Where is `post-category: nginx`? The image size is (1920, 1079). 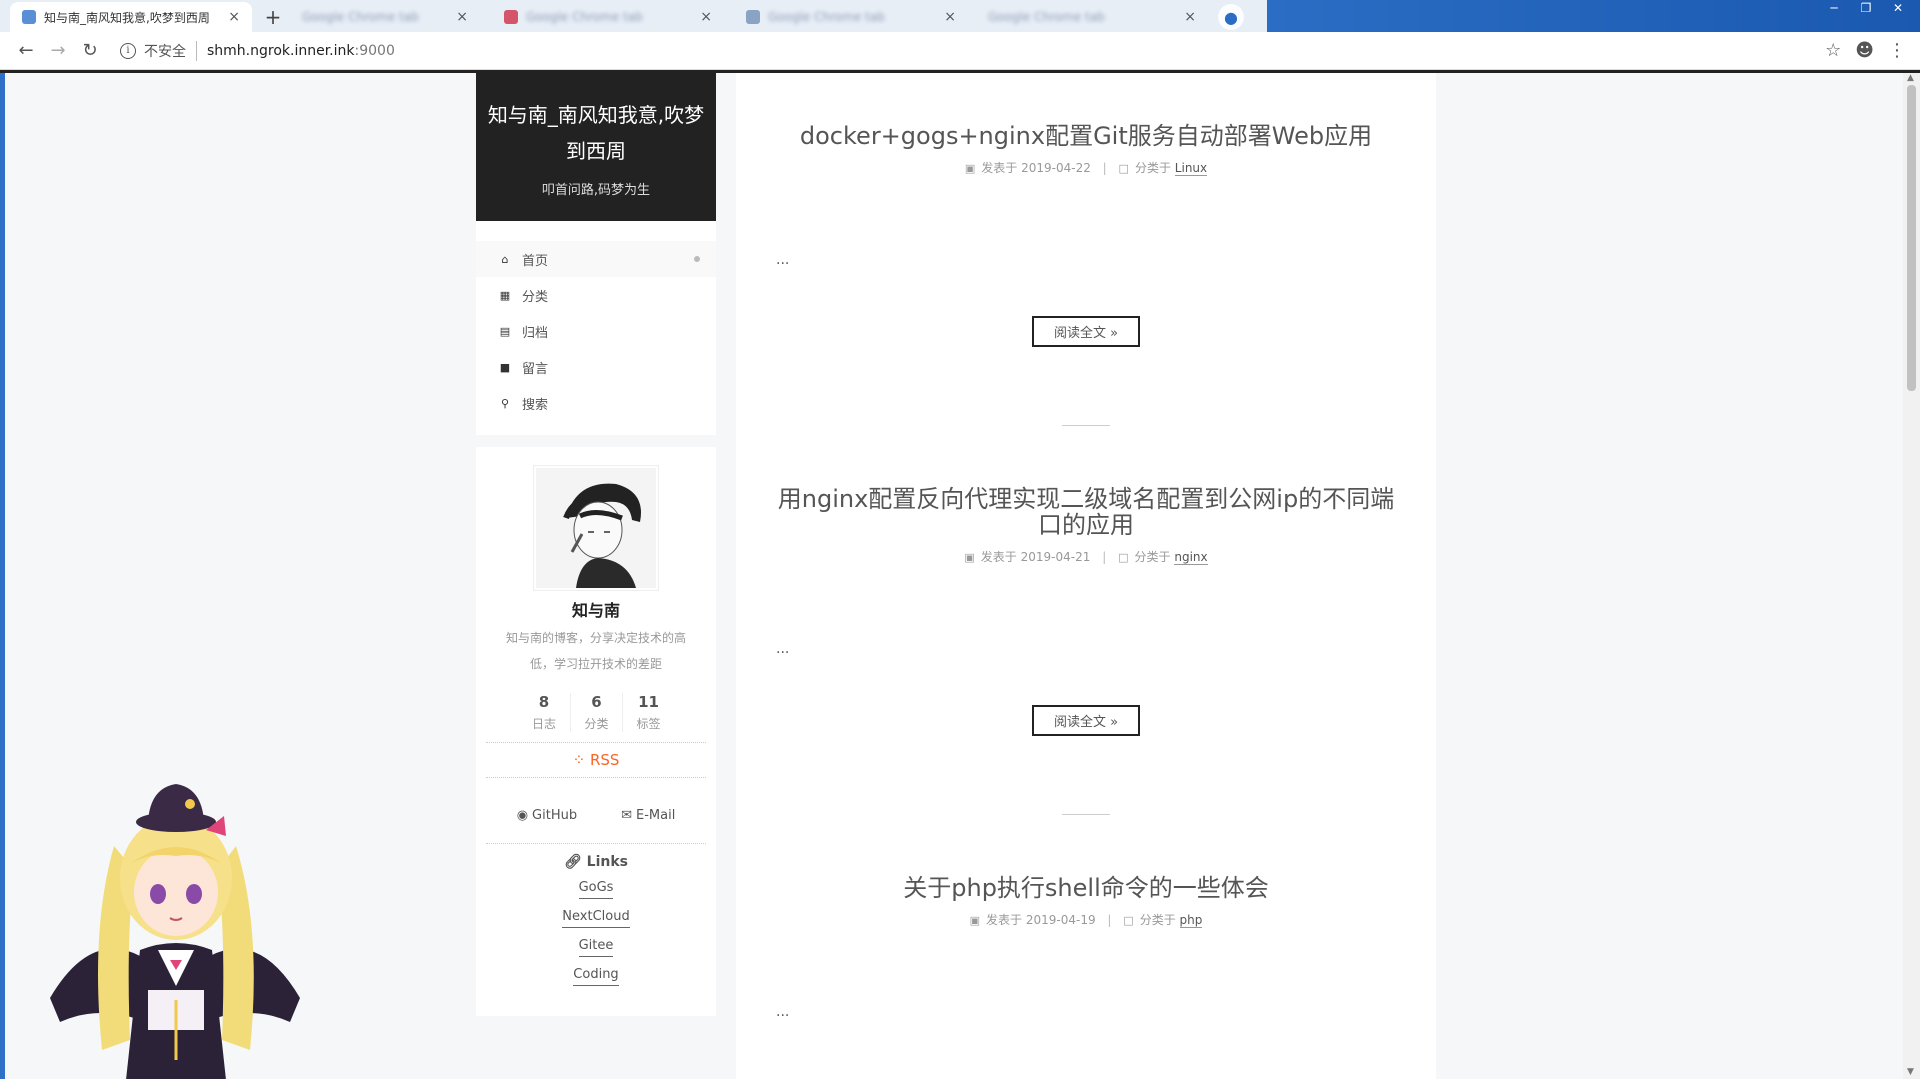 post-category: nginx is located at coordinates (1191, 557).